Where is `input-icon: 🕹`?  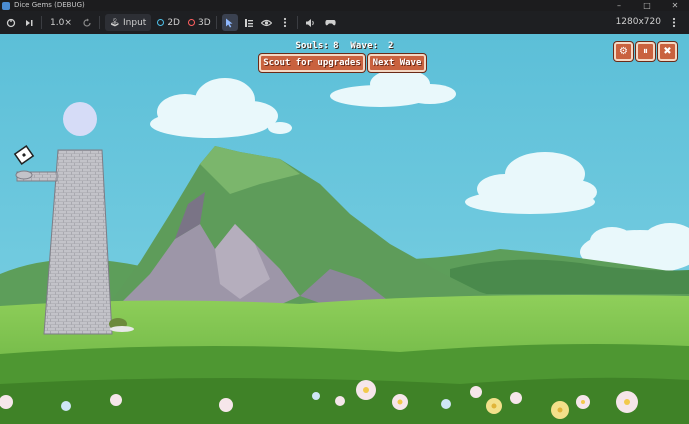 input-icon: 🕹 is located at coordinates (115, 22).